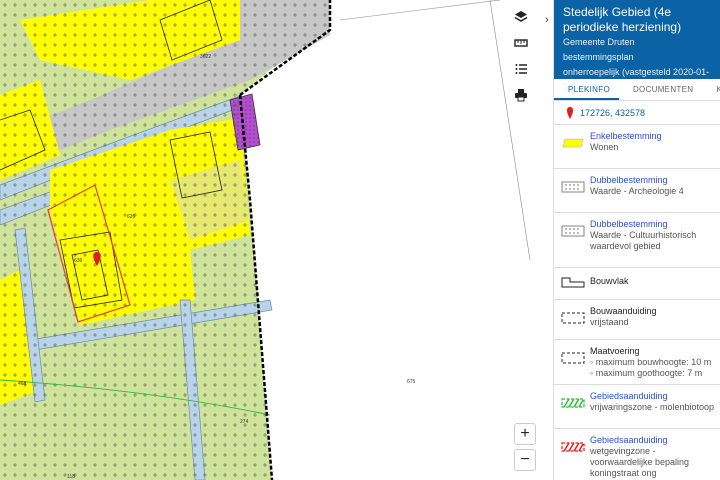  I want to click on house-number: 118, so click(71, 477).